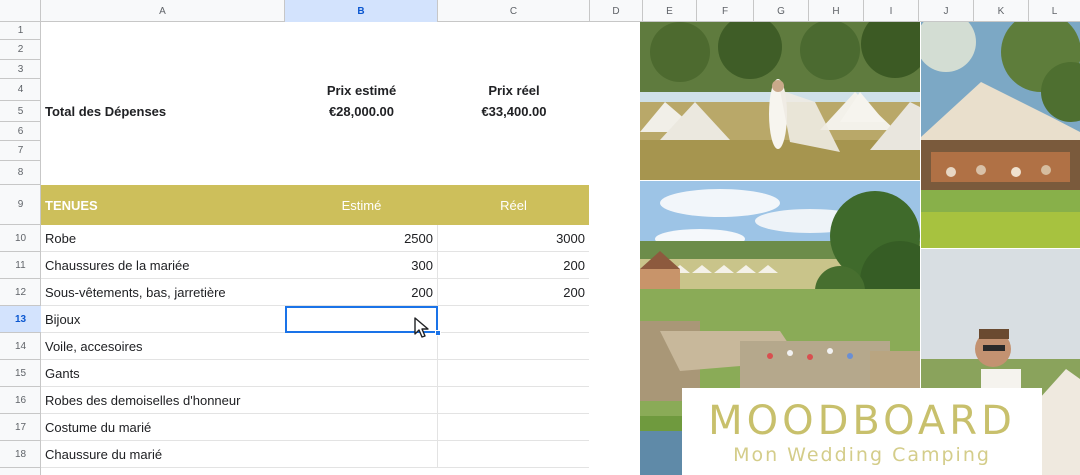  I want to click on item-label: Gants, so click(163, 373).